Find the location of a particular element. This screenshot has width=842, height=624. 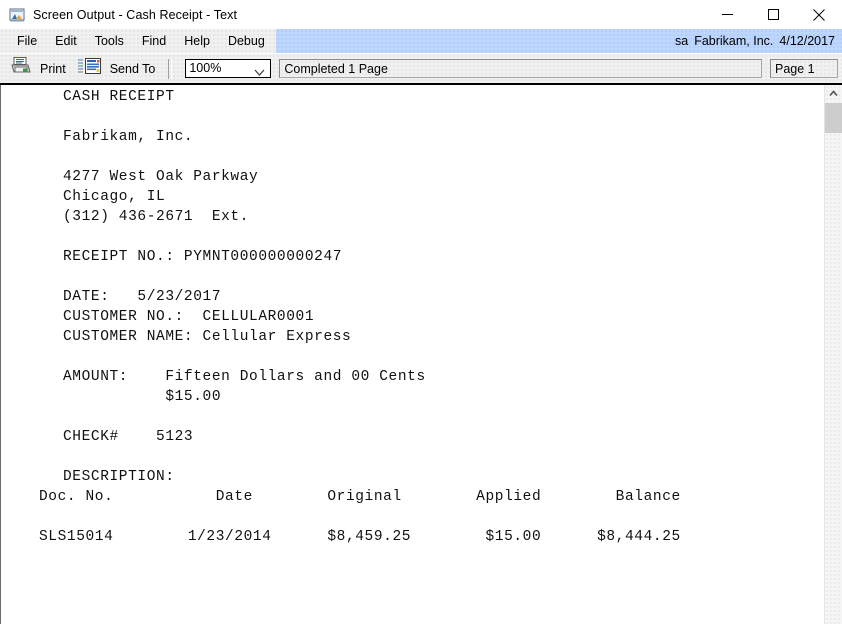

menu-item-debug: Debug is located at coordinates (246, 41).